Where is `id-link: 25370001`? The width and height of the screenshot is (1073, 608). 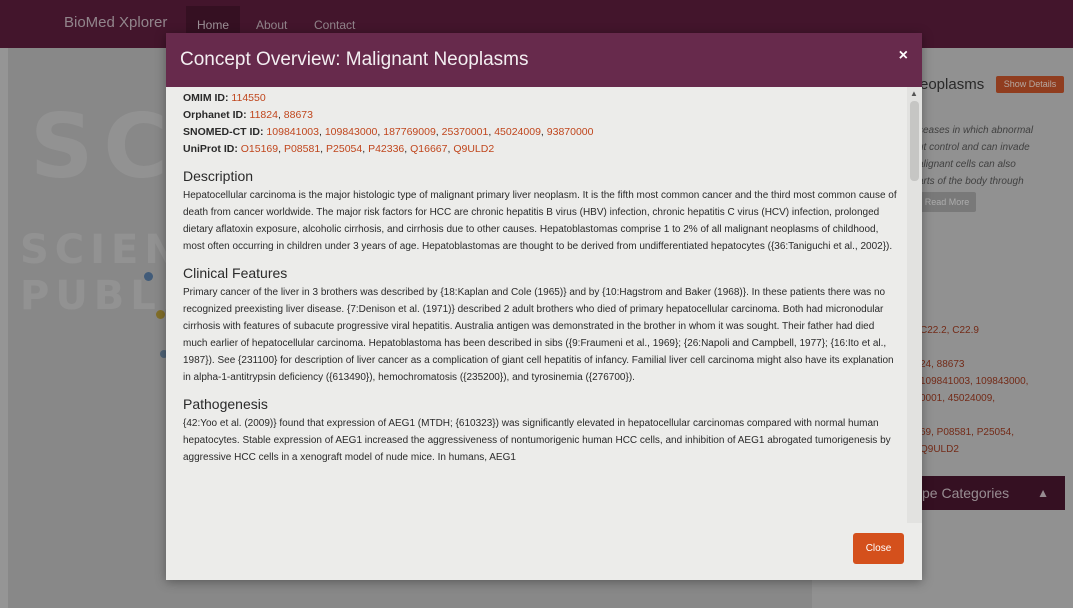
id-link: 25370001 is located at coordinates (465, 132).